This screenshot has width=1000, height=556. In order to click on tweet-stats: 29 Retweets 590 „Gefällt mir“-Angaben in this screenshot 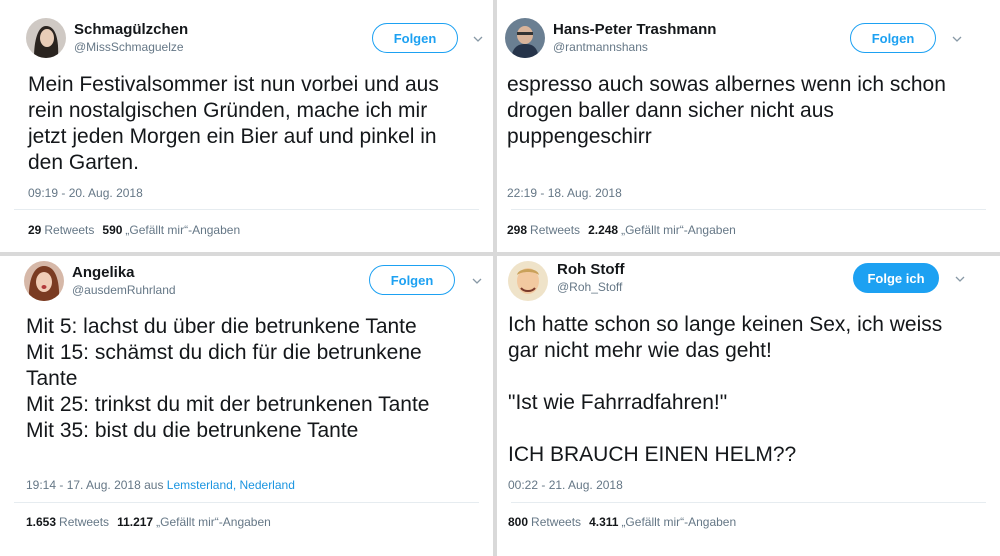, I will do `click(134, 230)`.